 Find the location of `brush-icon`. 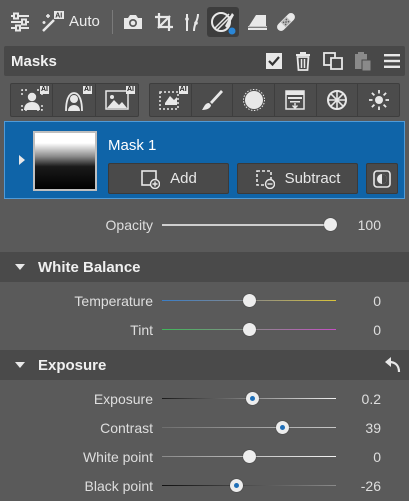

brush-icon is located at coordinates (213, 100).